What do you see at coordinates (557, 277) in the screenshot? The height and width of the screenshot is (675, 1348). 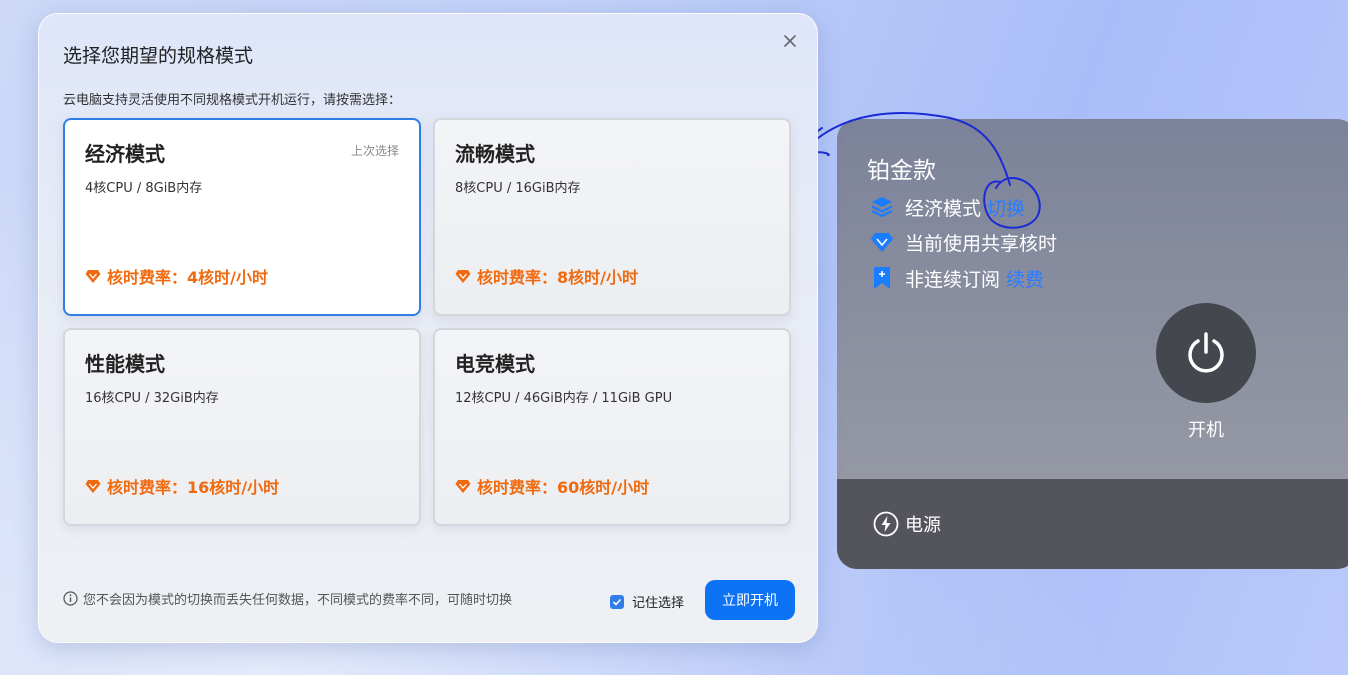 I see `card-rate-text: 核时费率：8核时/小时` at bounding box center [557, 277].